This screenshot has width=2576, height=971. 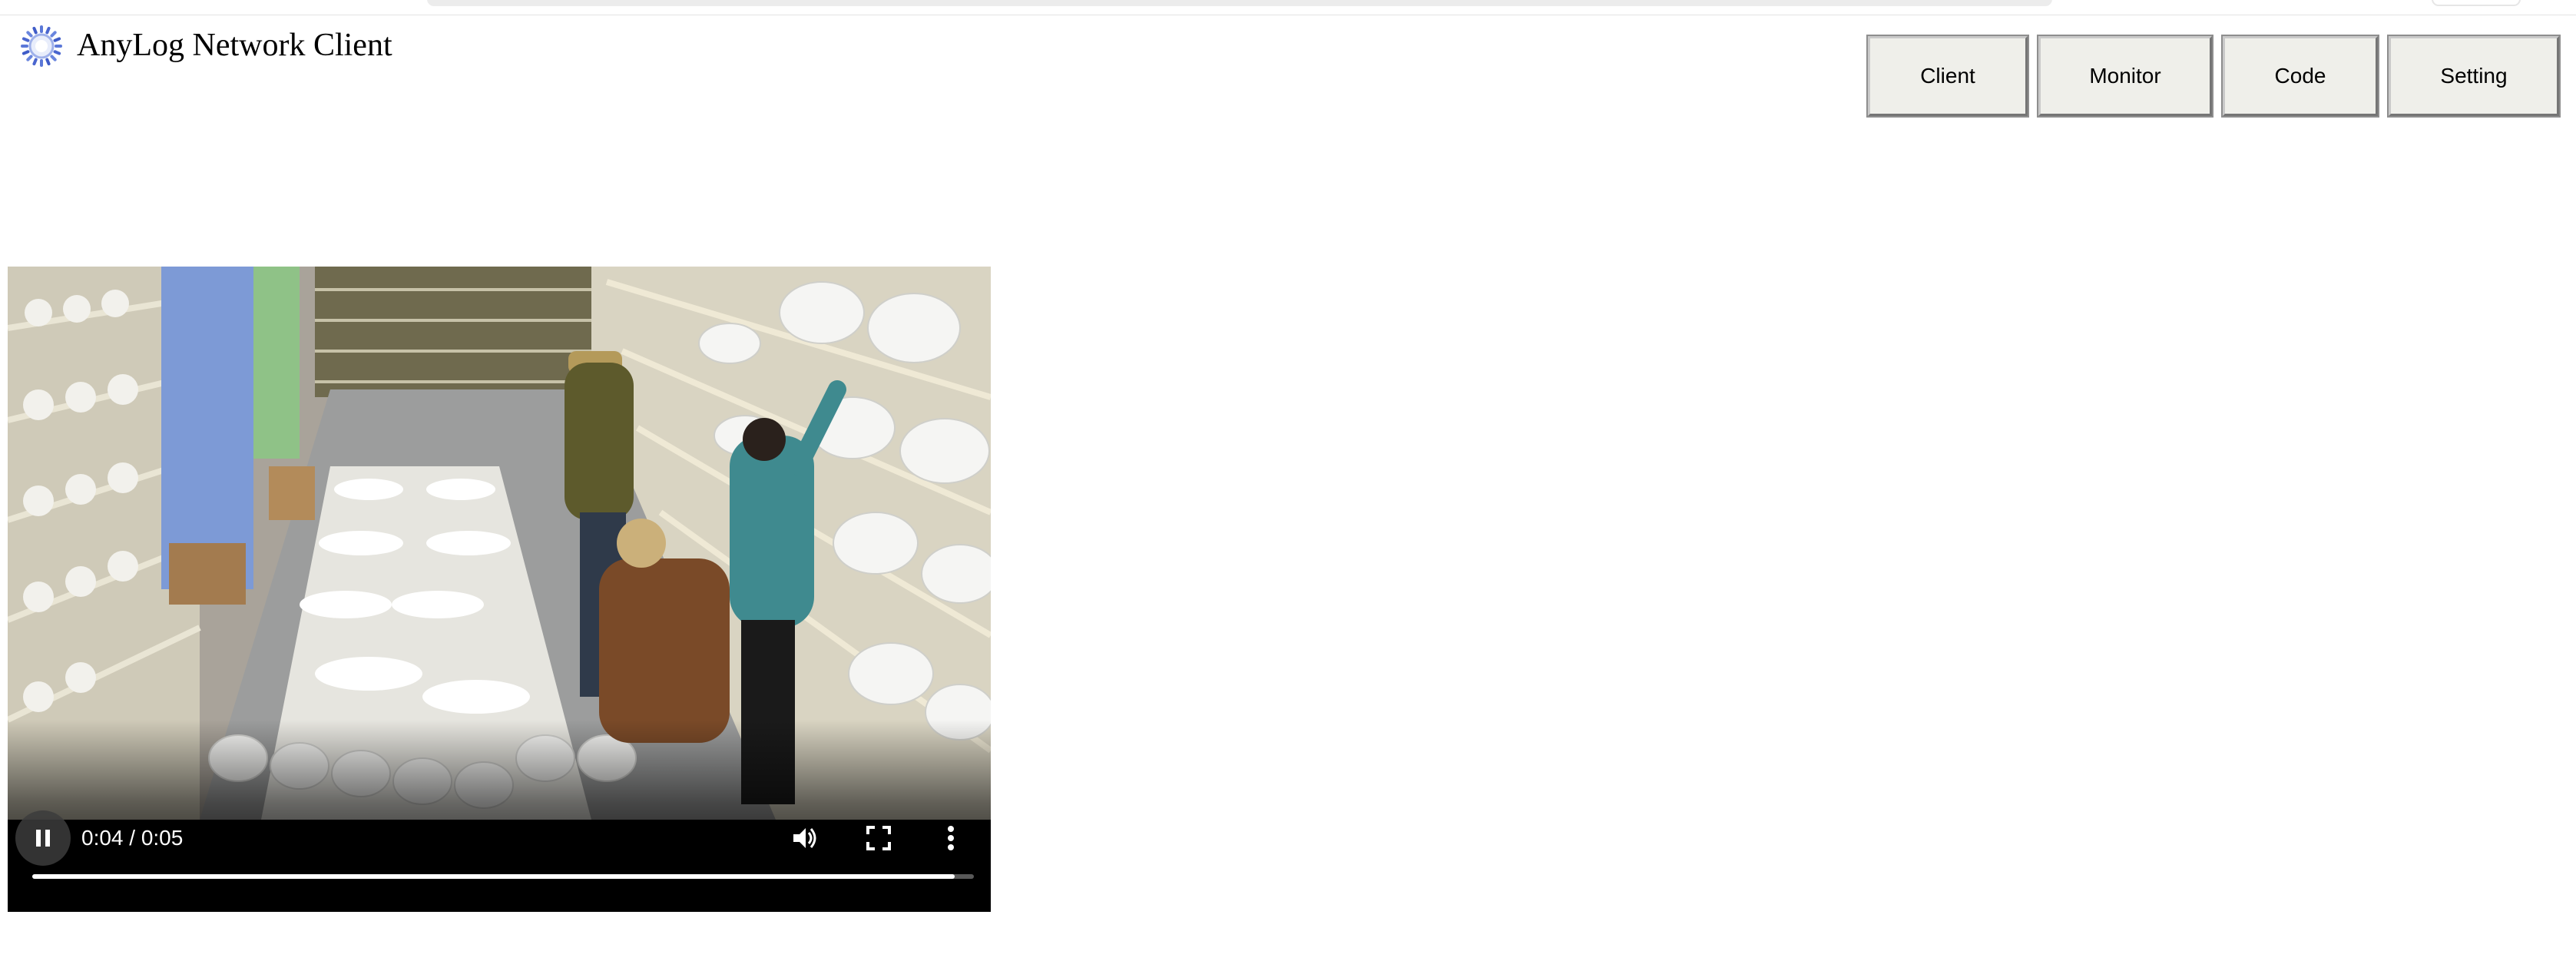 What do you see at coordinates (1948, 76) in the screenshot?
I see `client-button: Client` at bounding box center [1948, 76].